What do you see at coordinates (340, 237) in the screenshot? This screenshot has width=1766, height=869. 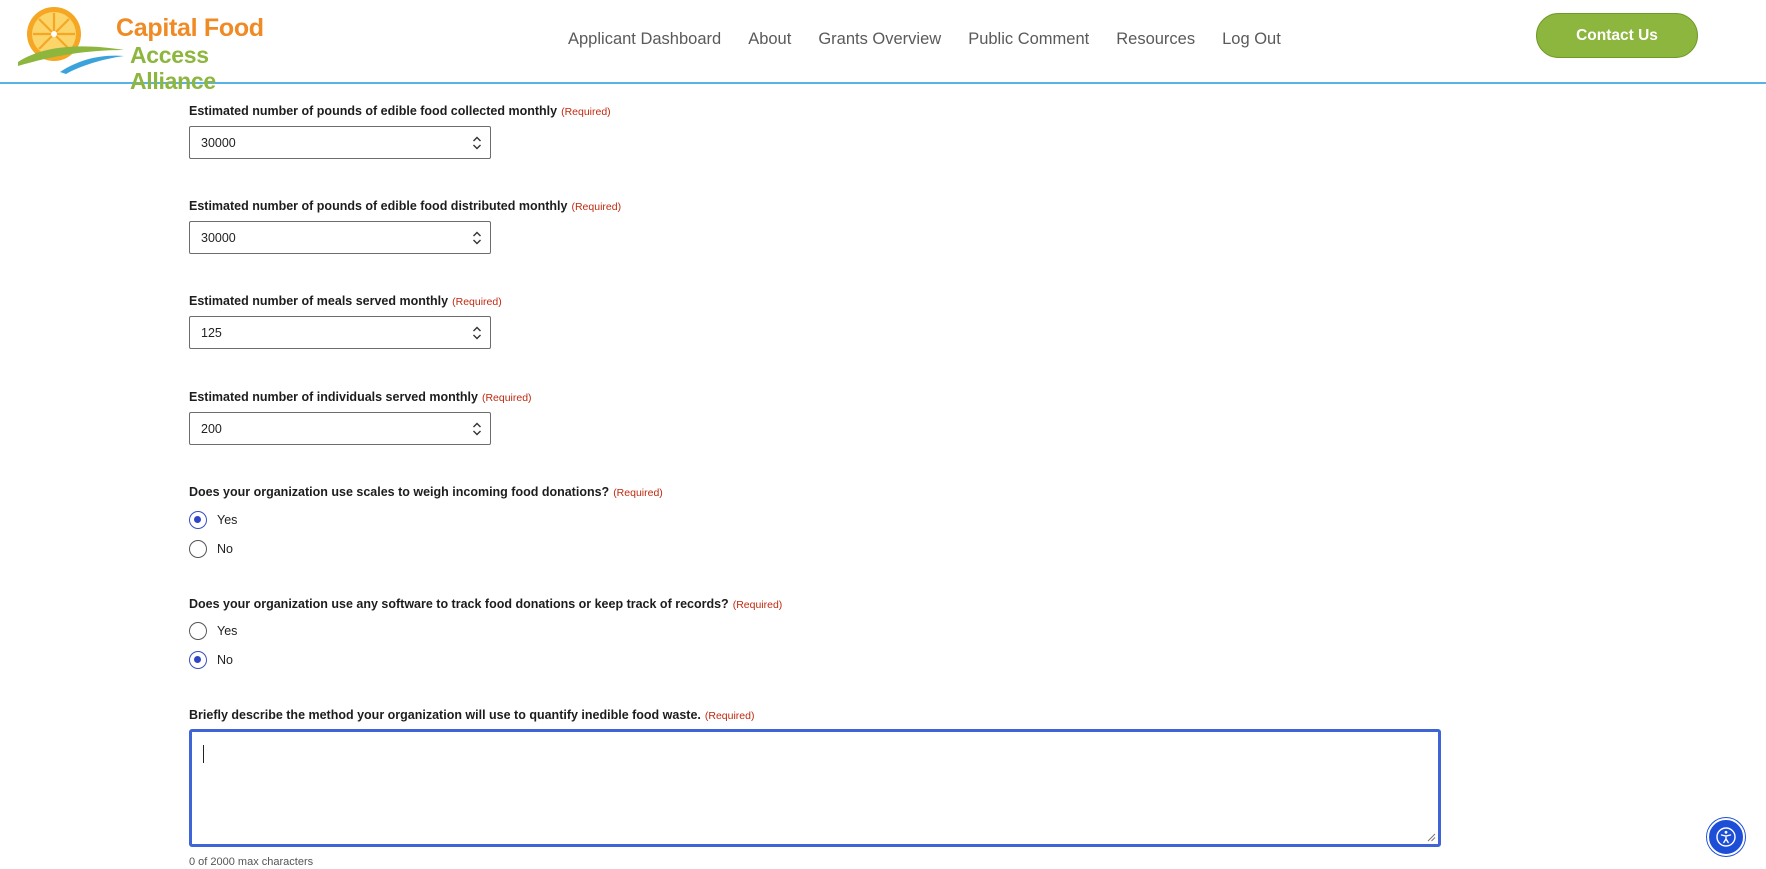 I see `food-distributed-input: 30000` at bounding box center [340, 237].